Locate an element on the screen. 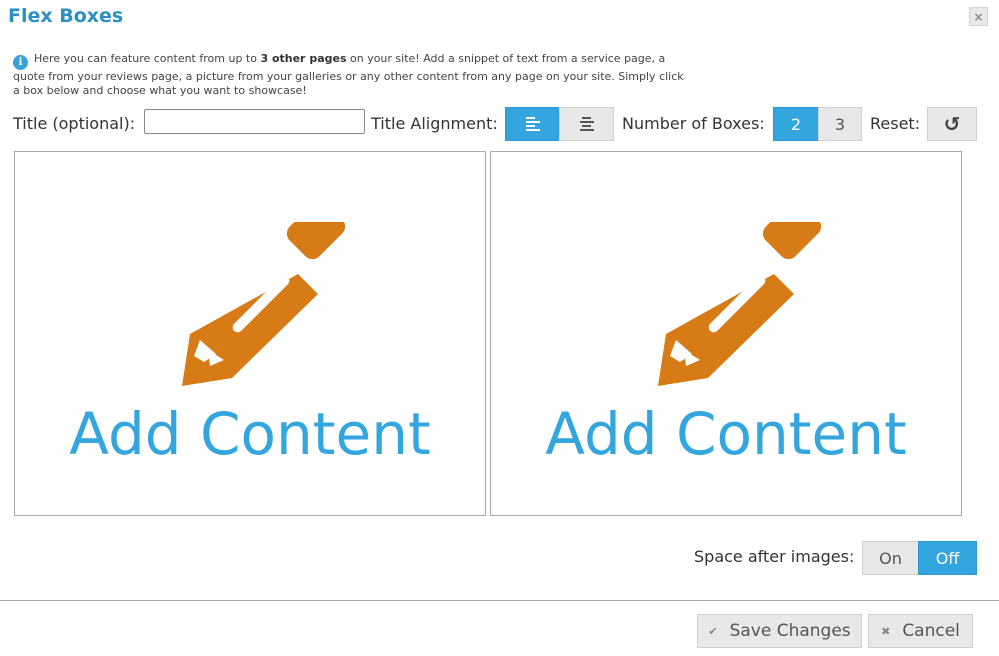  title-label: Title (optional): is located at coordinates (74, 123).